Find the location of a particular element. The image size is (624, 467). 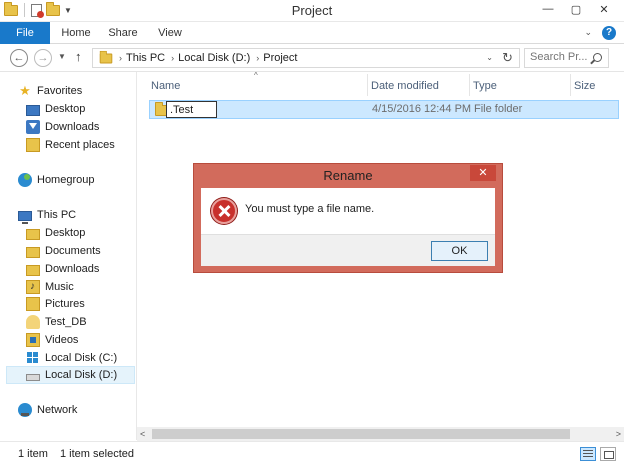

back-button: ← is located at coordinates (19, 58).